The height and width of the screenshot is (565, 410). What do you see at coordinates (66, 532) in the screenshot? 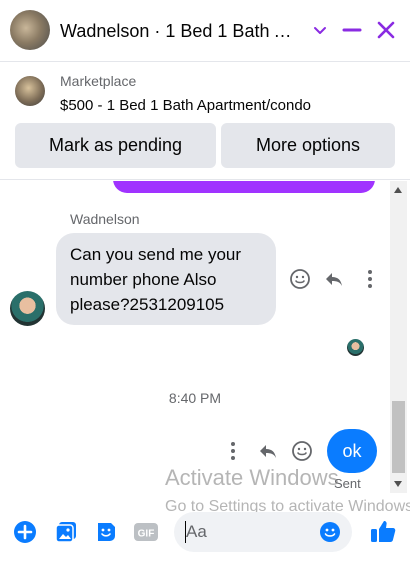
I see `photo-icon` at bounding box center [66, 532].